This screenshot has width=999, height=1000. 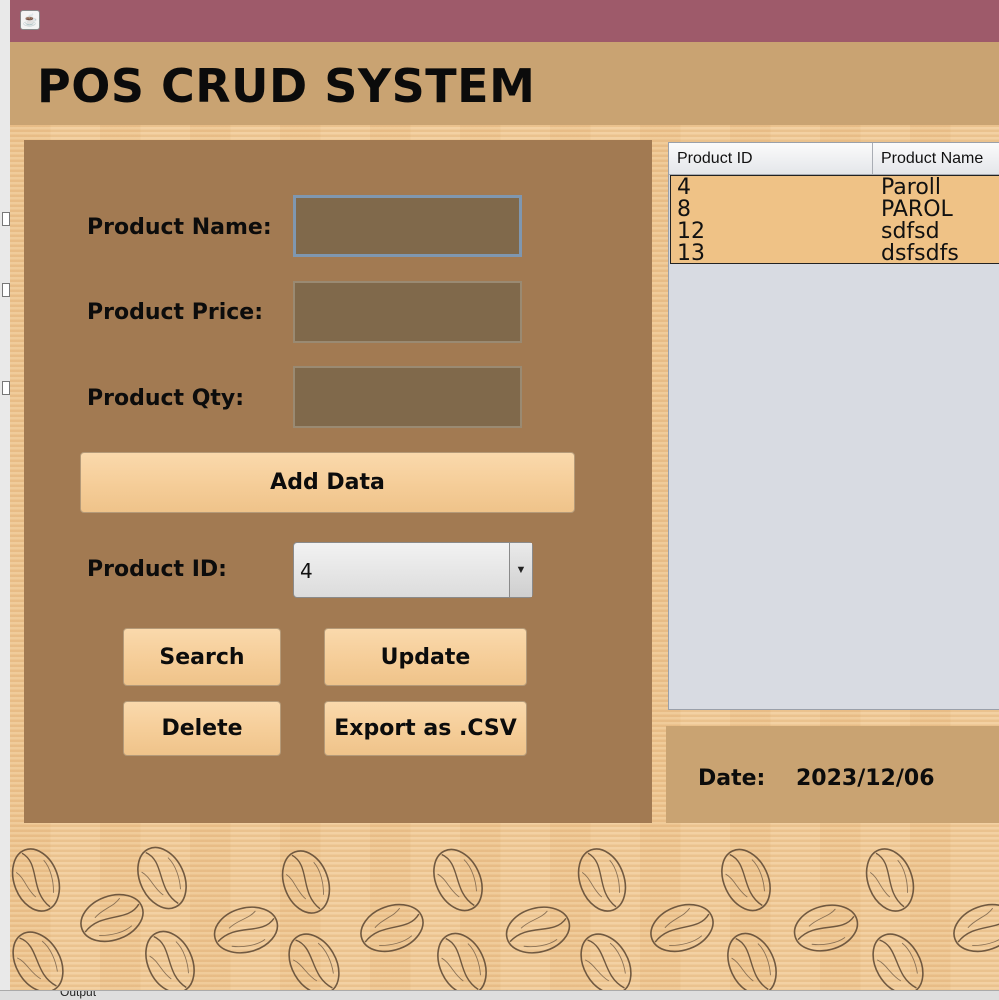 I want to click on date-panel: Date: 2023/12/06, so click(x=832, y=774).